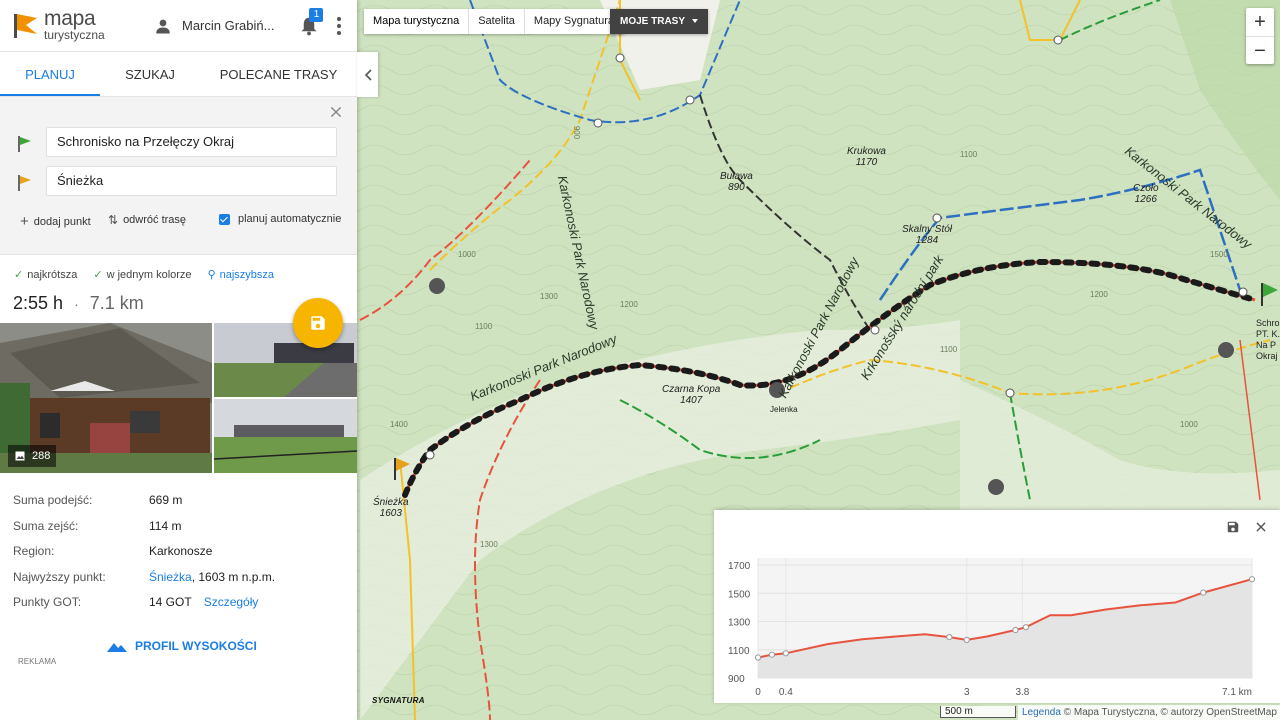 The image size is (1280, 720). I want to click on contour-number: 1100, so click(969, 154).